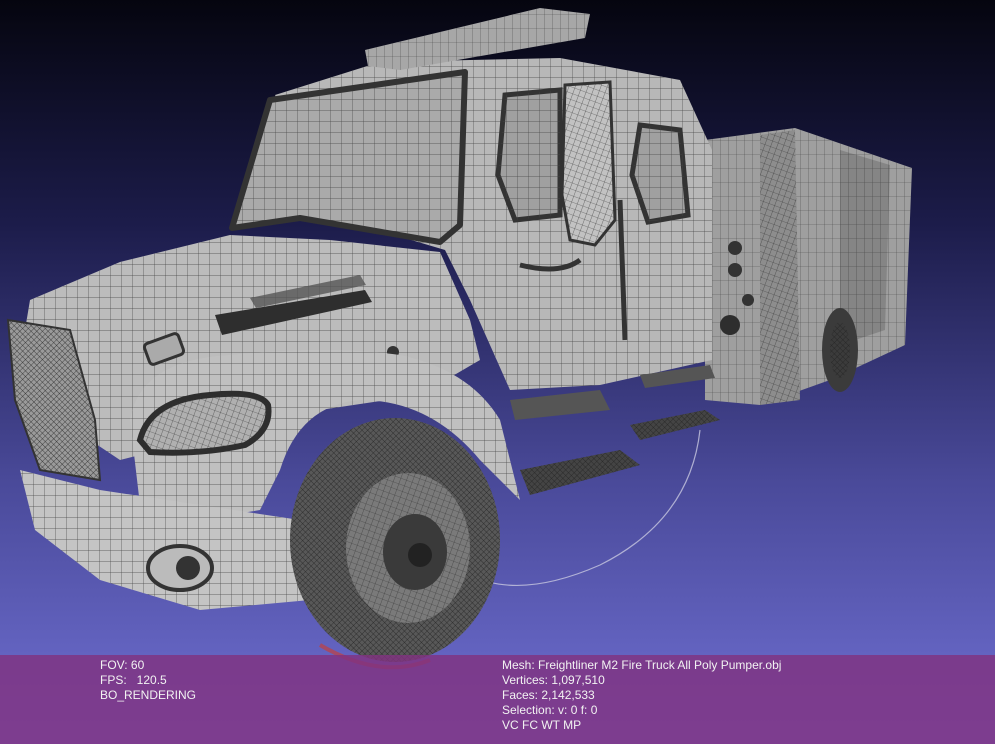 The width and height of the screenshot is (995, 744). What do you see at coordinates (808, 266) in the screenshot?
I see `pump-body` at bounding box center [808, 266].